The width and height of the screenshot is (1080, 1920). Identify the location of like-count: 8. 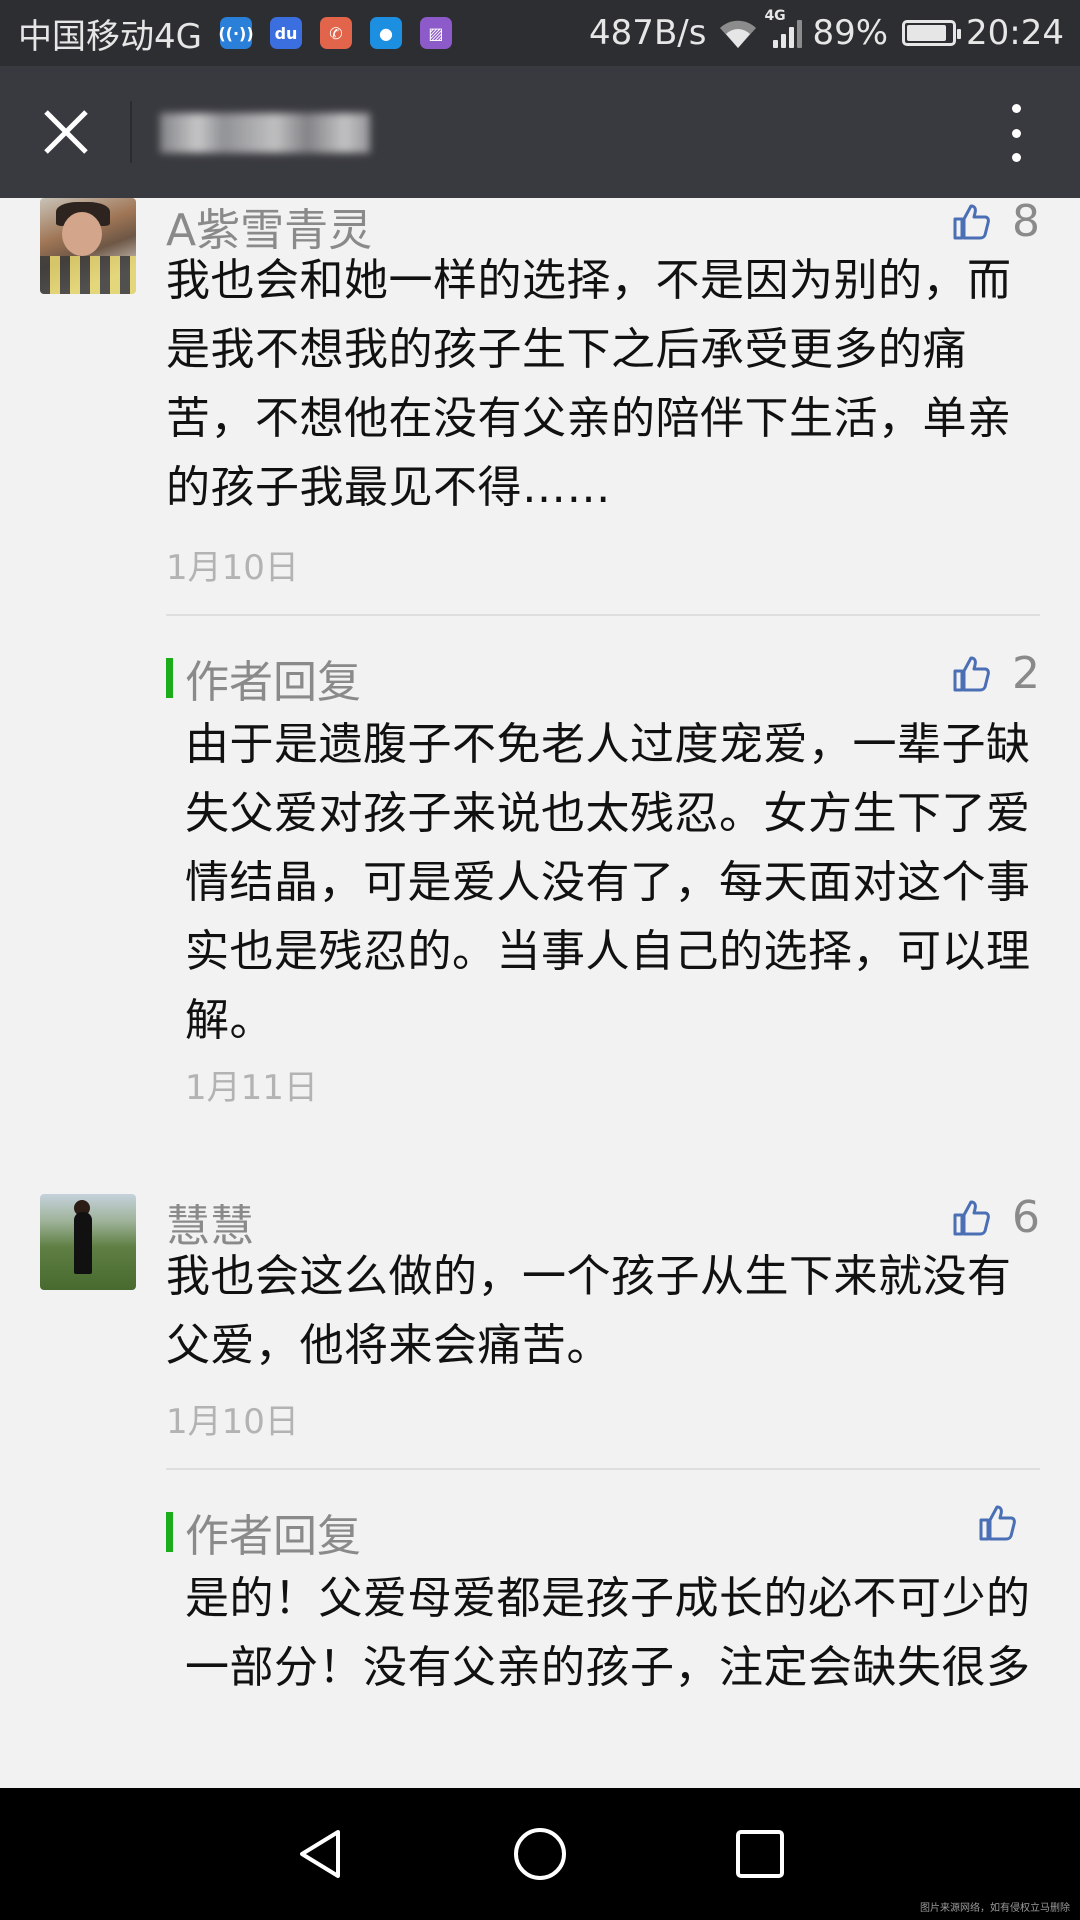
(1026, 222).